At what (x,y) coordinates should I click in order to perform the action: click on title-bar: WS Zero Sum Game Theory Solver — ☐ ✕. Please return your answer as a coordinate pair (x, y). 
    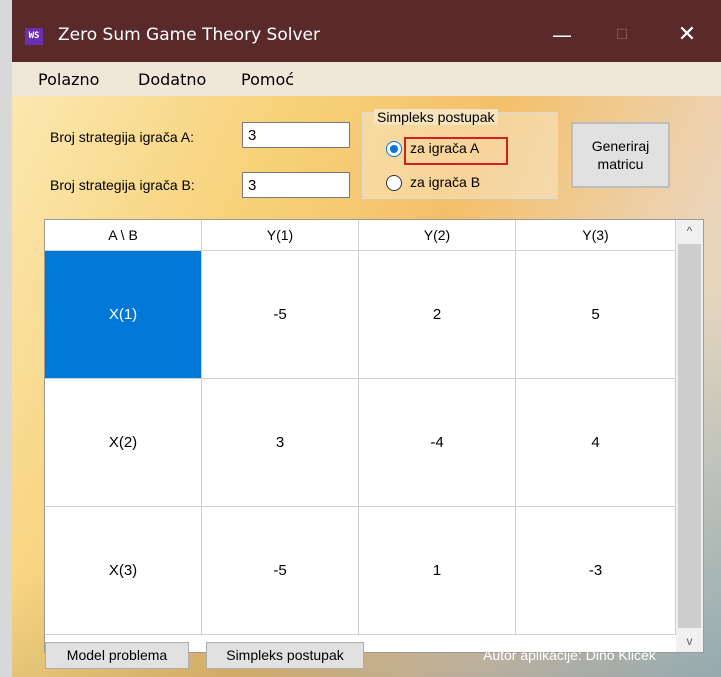
    Looking at the image, I should click on (366, 31).